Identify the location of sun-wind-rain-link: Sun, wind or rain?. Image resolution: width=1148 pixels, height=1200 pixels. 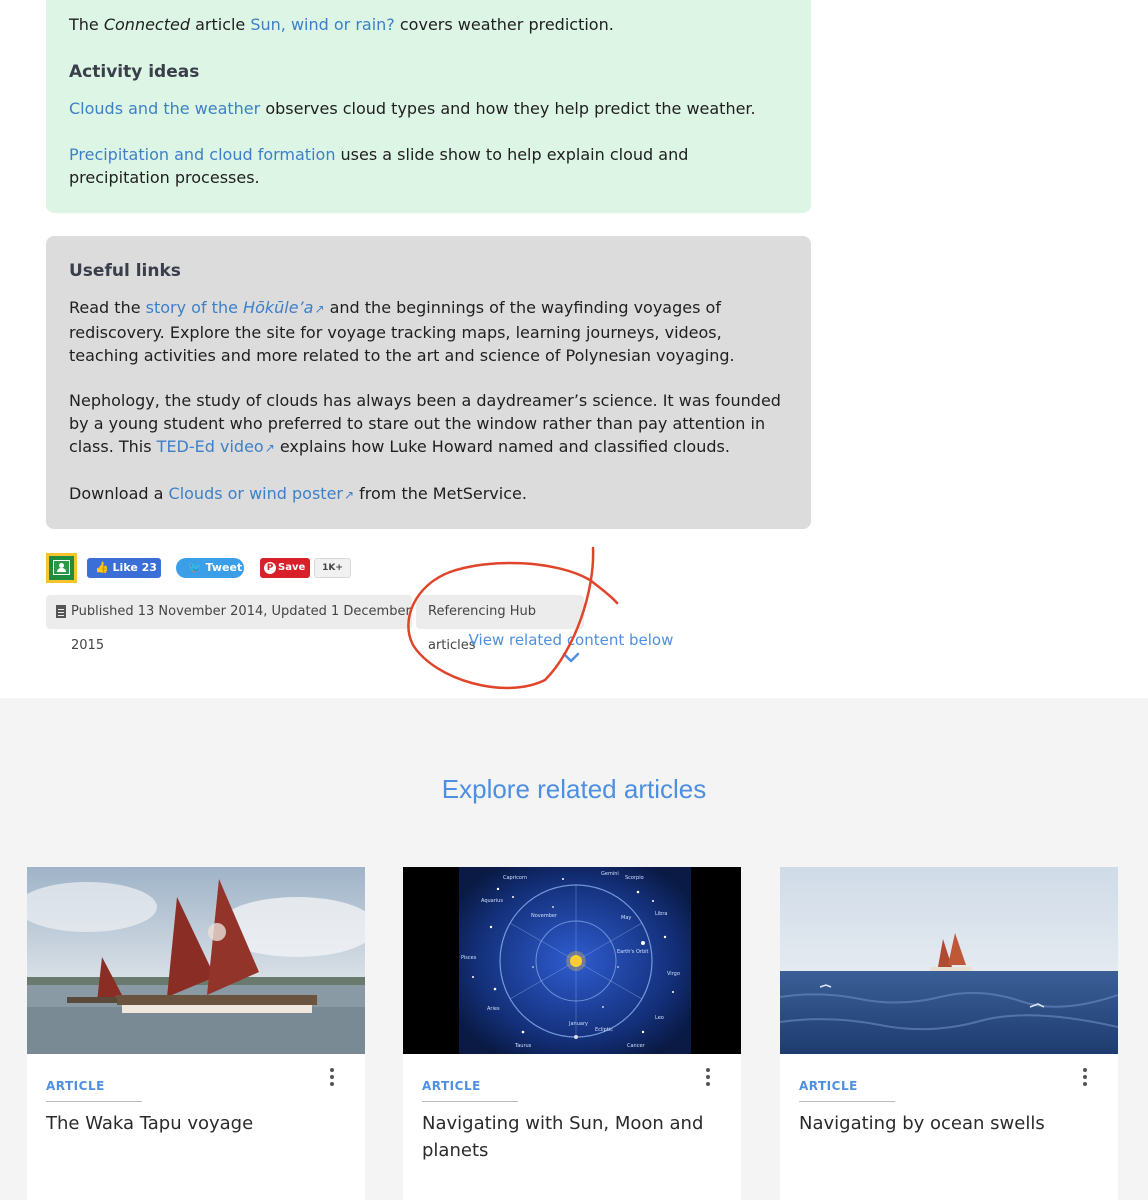
(322, 24).